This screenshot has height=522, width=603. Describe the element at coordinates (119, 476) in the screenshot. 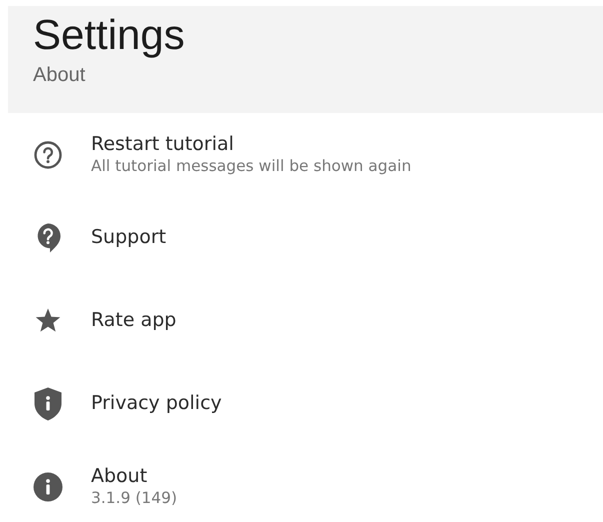

I see `item-title: About` at that location.